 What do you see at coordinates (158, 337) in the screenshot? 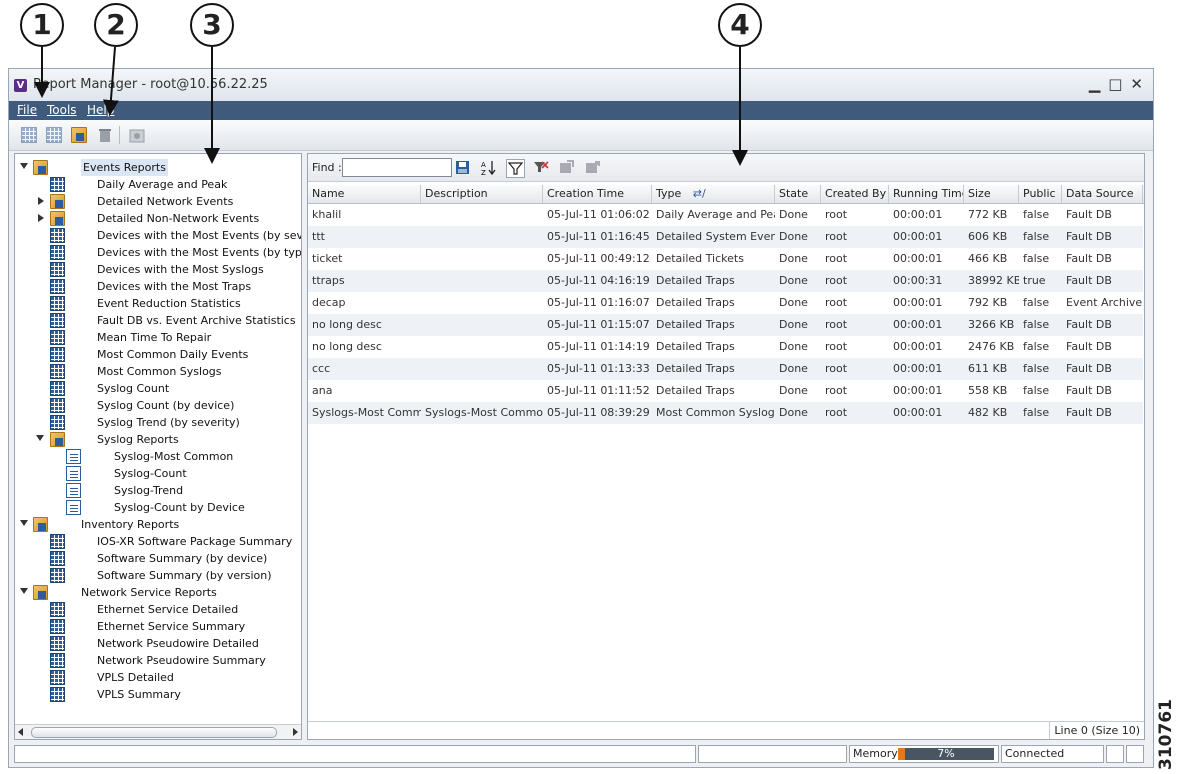
I see `tree-item: Mean Time To Repair` at bounding box center [158, 337].